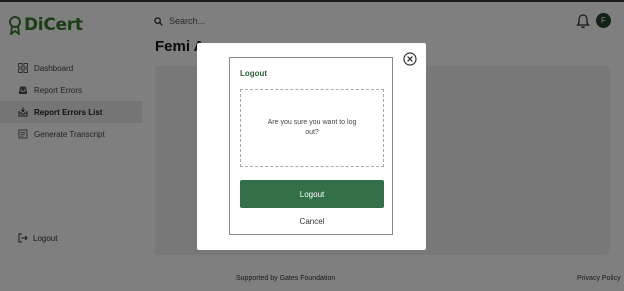 Image resolution: width=624 pixels, height=291 pixels. I want to click on modal-message-box: Are you sure you want to log out?, so click(312, 128).